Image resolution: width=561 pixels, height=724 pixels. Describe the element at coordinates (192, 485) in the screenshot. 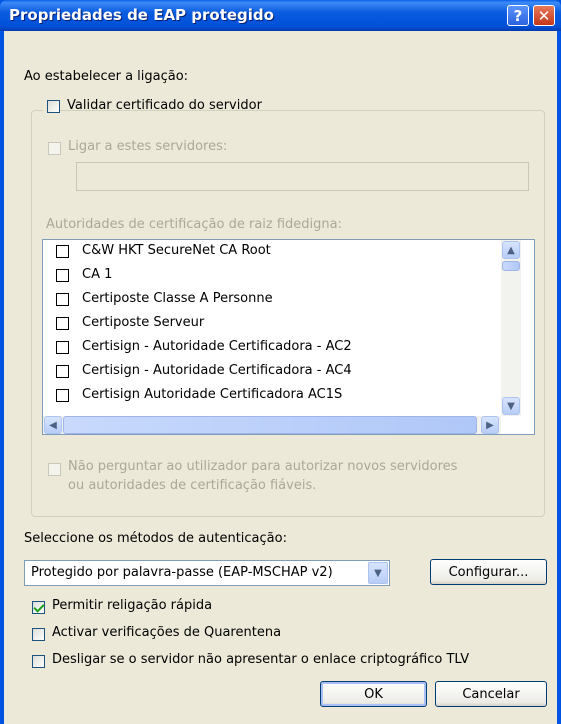

I see `no-prompt-label-line2: ou autoridades de certificação fiáveis.` at that location.